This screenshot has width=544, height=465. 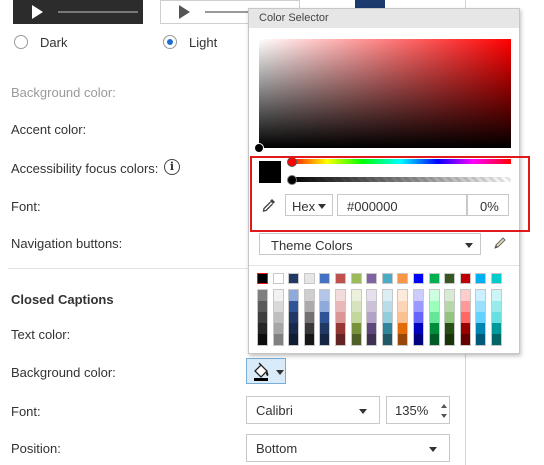 What do you see at coordinates (444, 416) in the screenshot?
I see `spin-down-icon` at bounding box center [444, 416].